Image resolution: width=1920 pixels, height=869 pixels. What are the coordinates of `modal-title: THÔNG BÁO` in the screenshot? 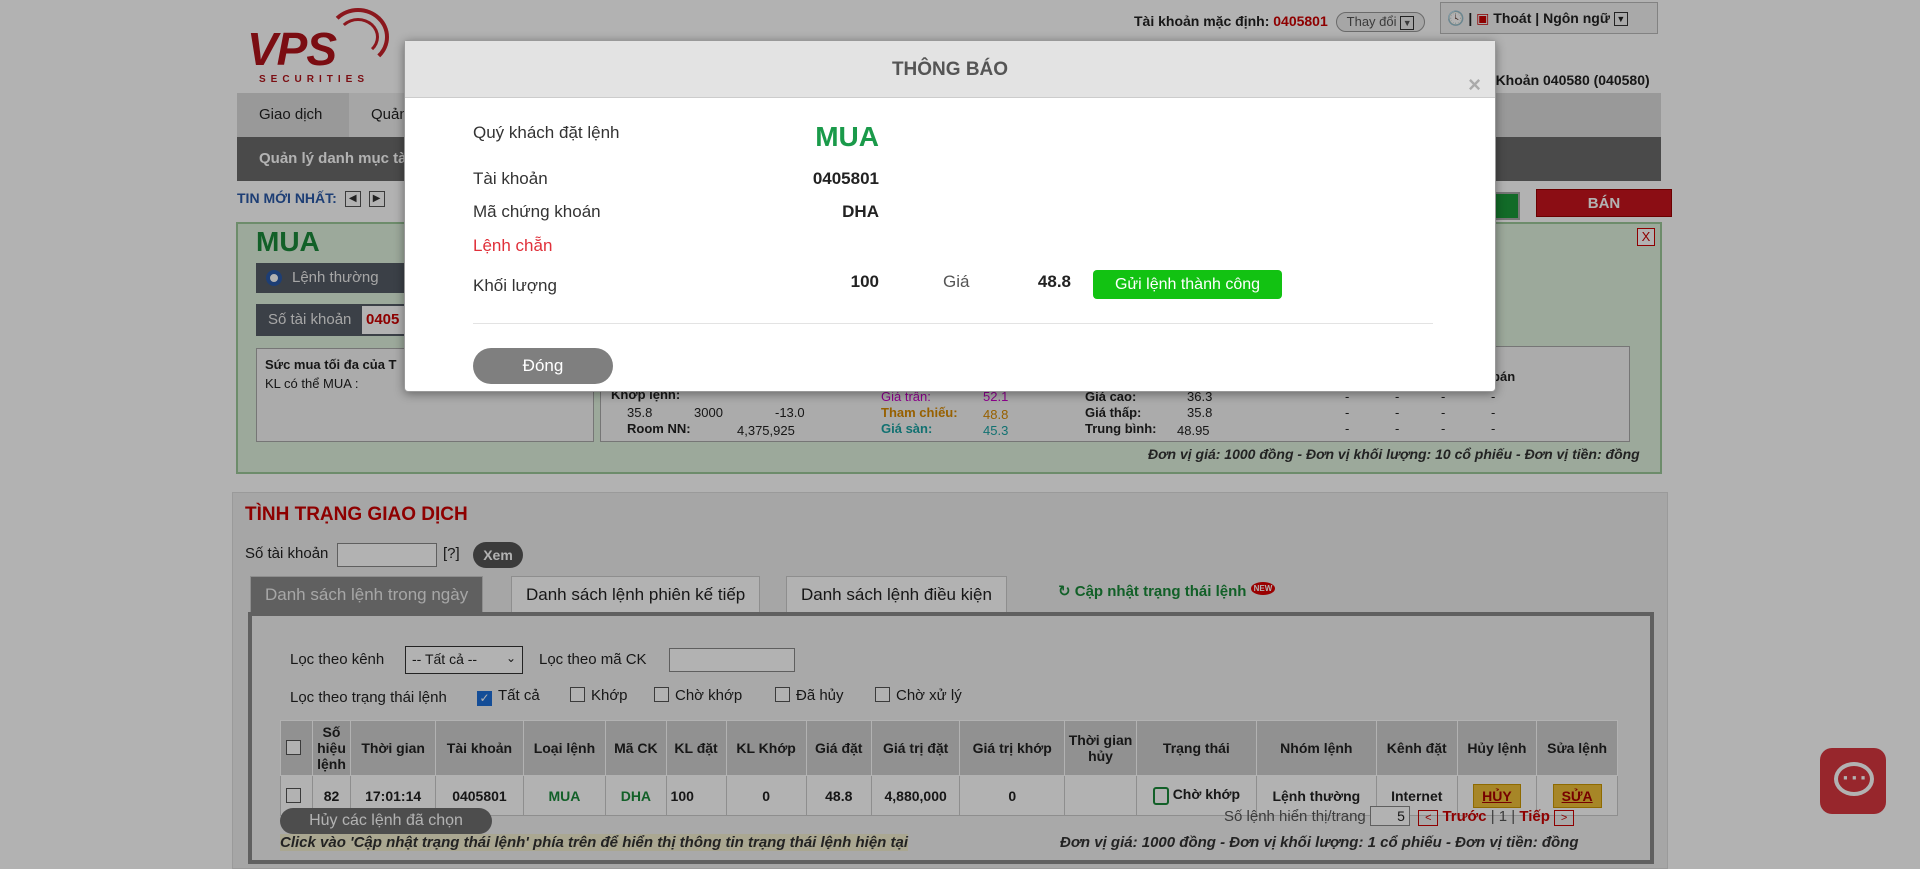 It's located at (950, 69).